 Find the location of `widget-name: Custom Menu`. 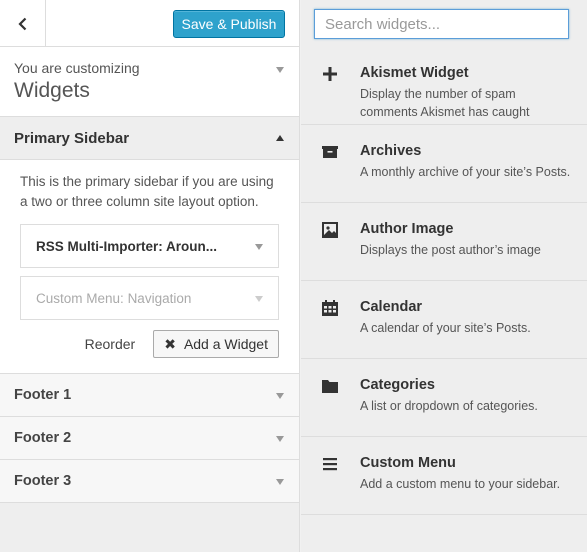

widget-name: Custom Menu is located at coordinates (78, 298).